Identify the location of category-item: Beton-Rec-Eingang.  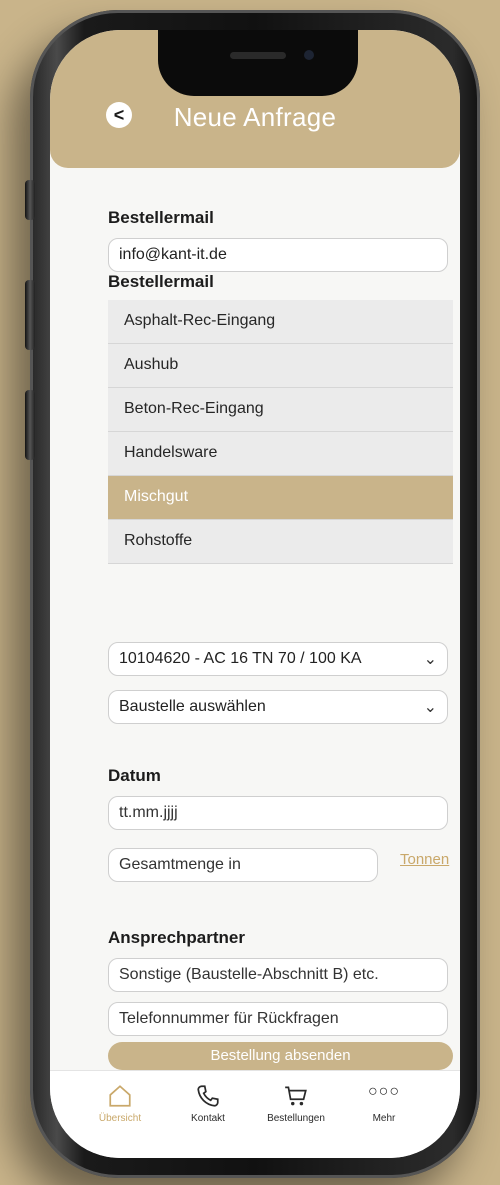
(280, 410).